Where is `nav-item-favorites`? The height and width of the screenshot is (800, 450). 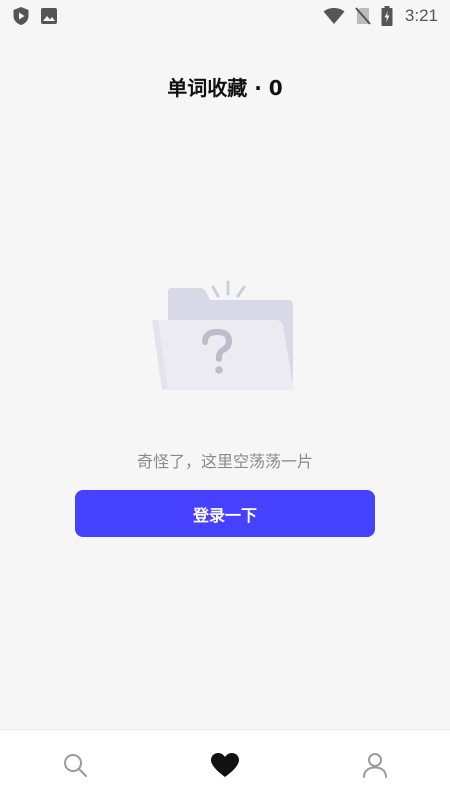
nav-item-favorites is located at coordinates (225, 765).